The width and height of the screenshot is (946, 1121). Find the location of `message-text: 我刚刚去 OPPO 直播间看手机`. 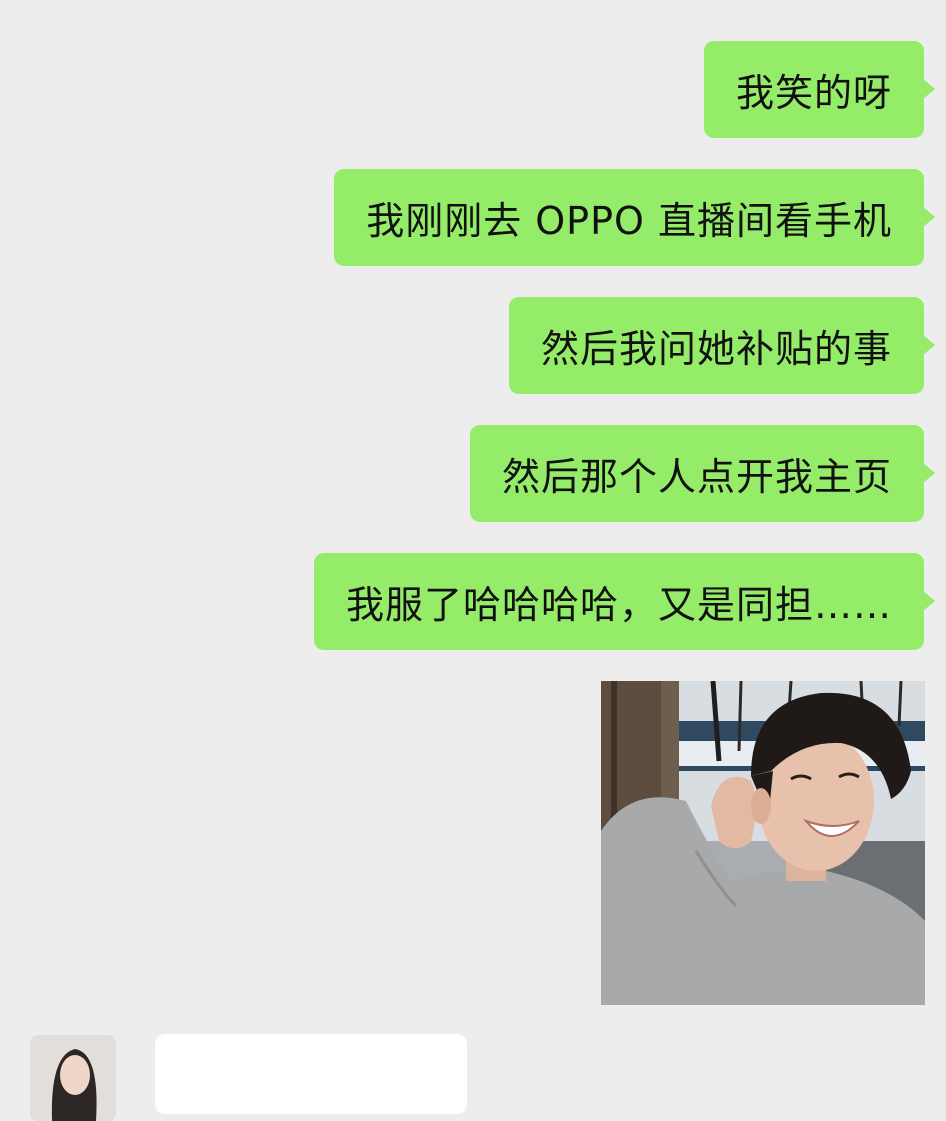

message-text: 我刚刚去 OPPO 直播间看手机 is located at coordinates (629, 221).